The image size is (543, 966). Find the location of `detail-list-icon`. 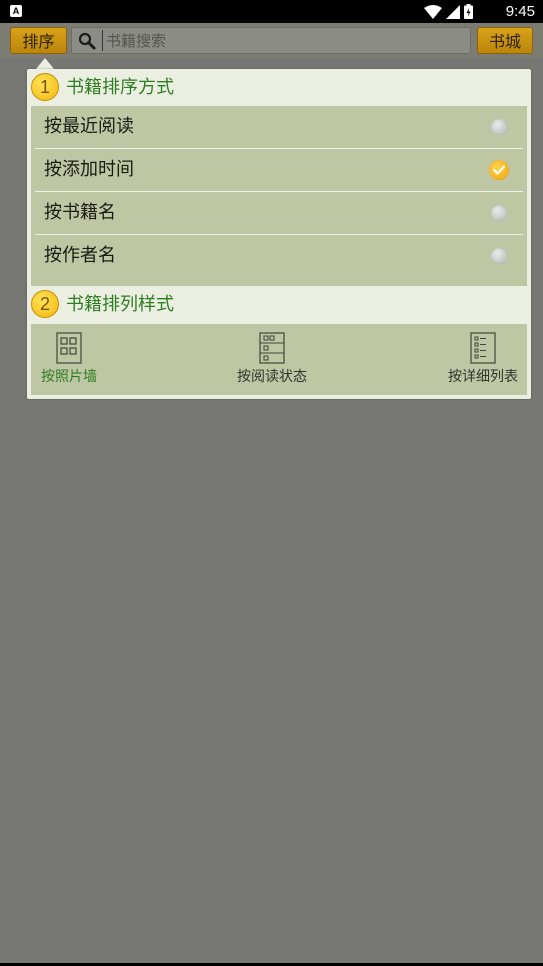

detail-list-icon is located at coordinates (483, 348).